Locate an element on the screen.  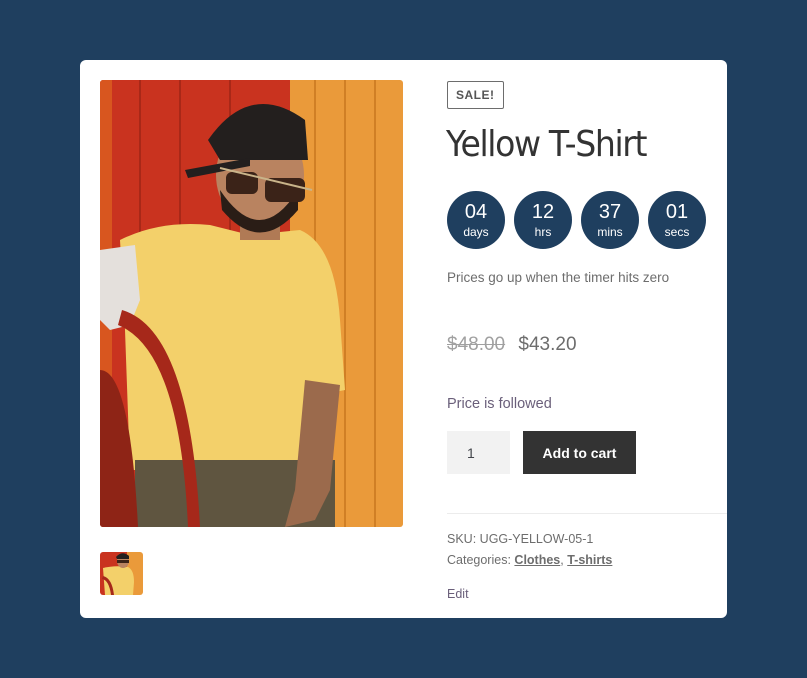
countdown-value: 04 is located at coordinates (476, 211).